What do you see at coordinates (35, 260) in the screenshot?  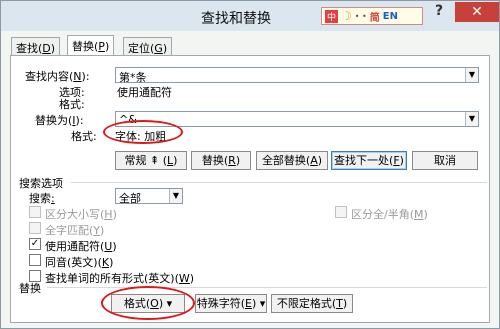 I see `sounds-like-checkbox` at bounding box center [35, 260].